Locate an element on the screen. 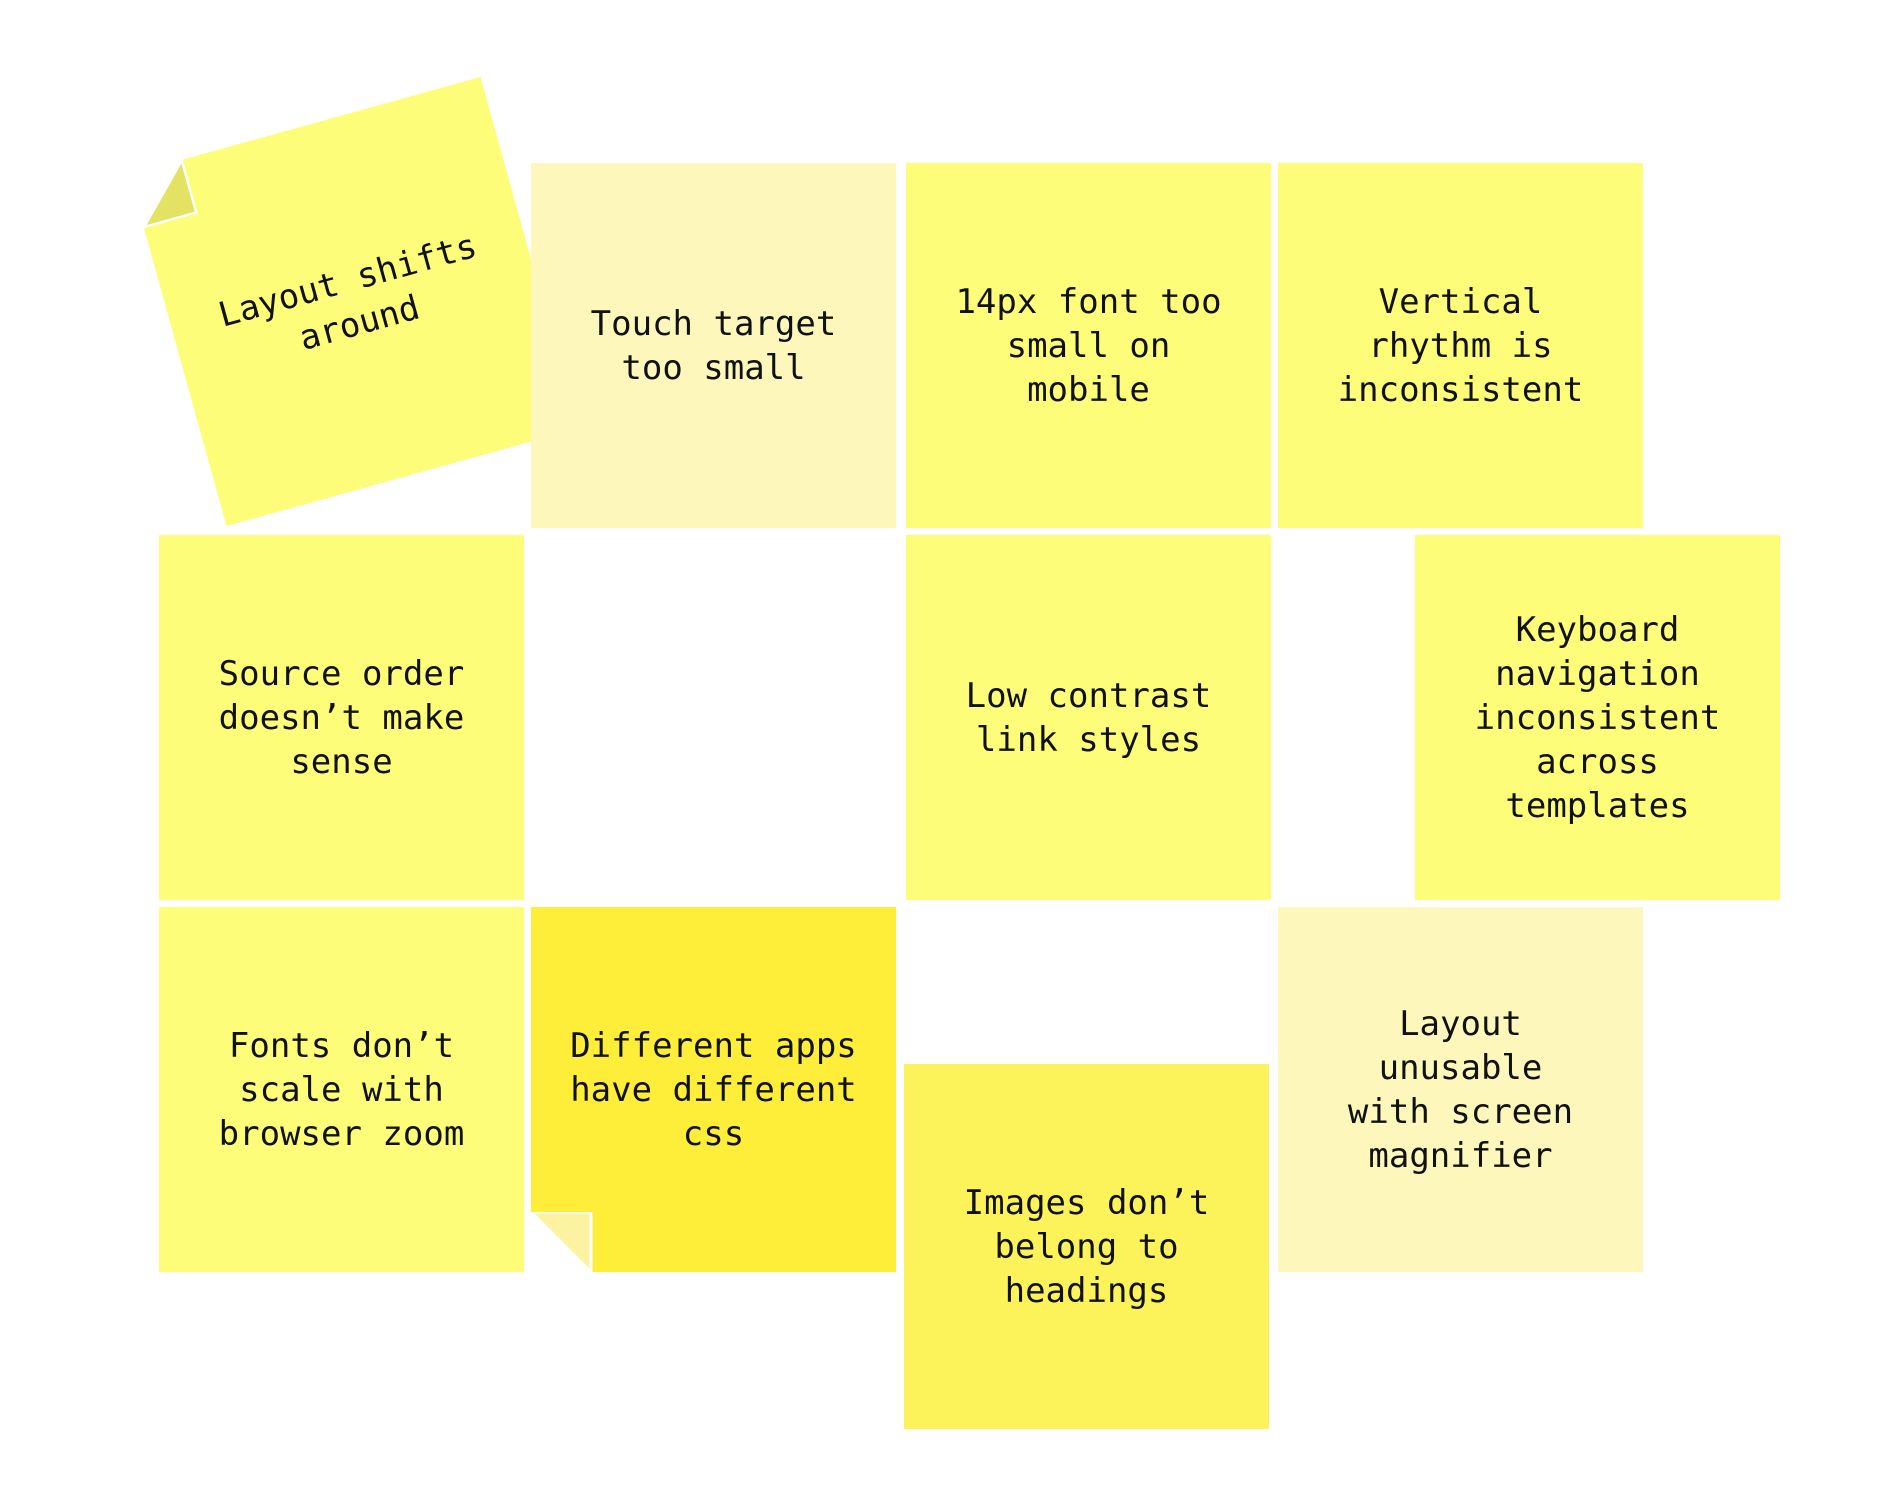  sticky-note-layout-shifts: Layout shifts around is located at coordinates (353, 301).